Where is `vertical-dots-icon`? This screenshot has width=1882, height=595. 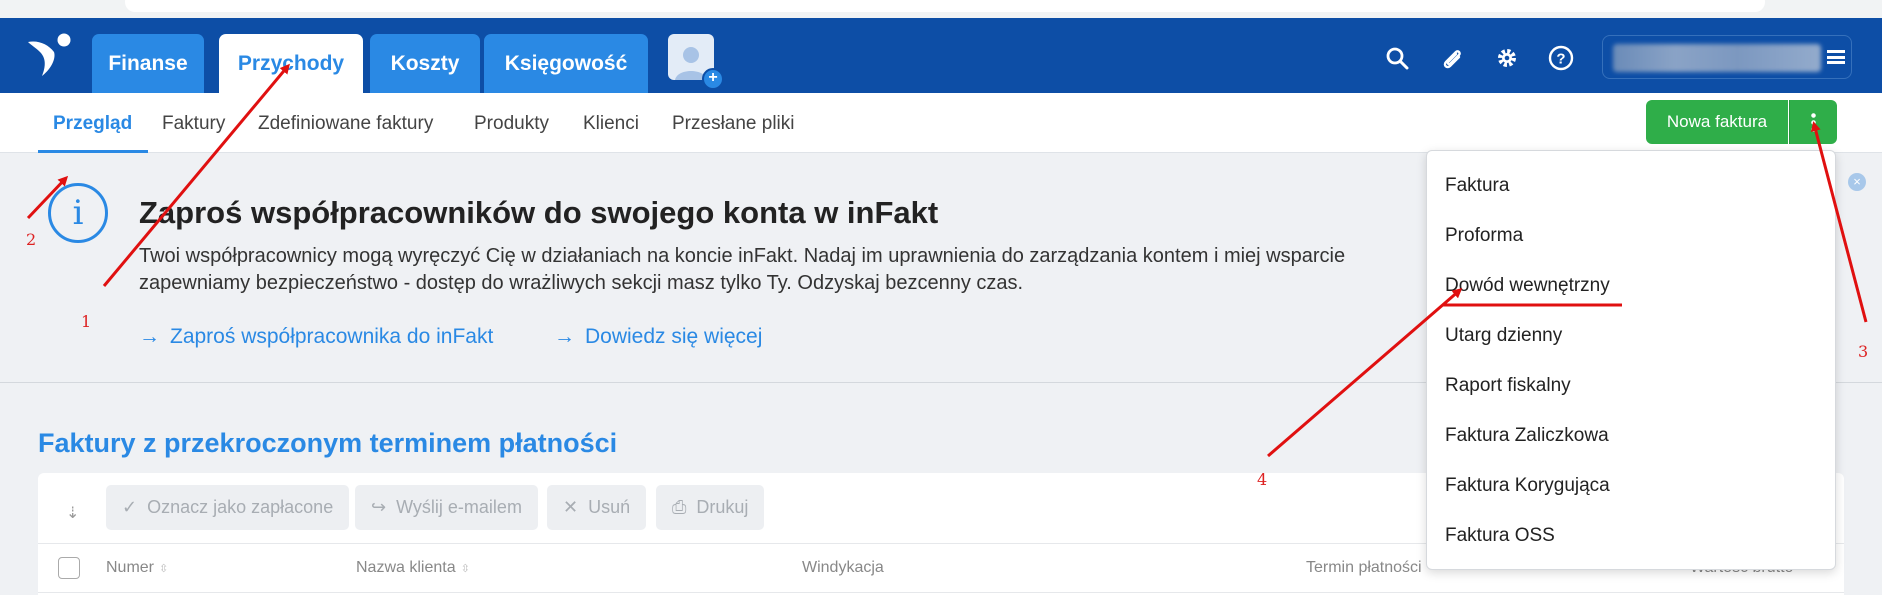
vertical-dots-icon is located at coordinates (1813, 122).